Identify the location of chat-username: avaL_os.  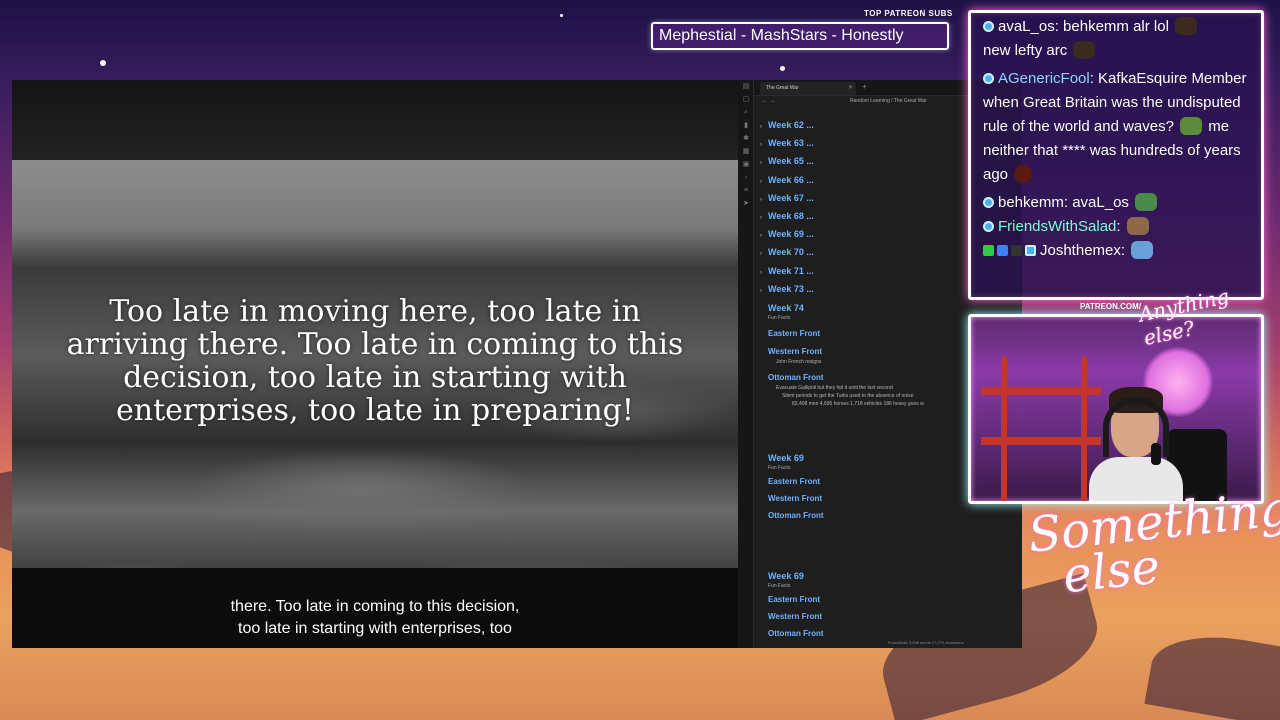
(1026, 26).